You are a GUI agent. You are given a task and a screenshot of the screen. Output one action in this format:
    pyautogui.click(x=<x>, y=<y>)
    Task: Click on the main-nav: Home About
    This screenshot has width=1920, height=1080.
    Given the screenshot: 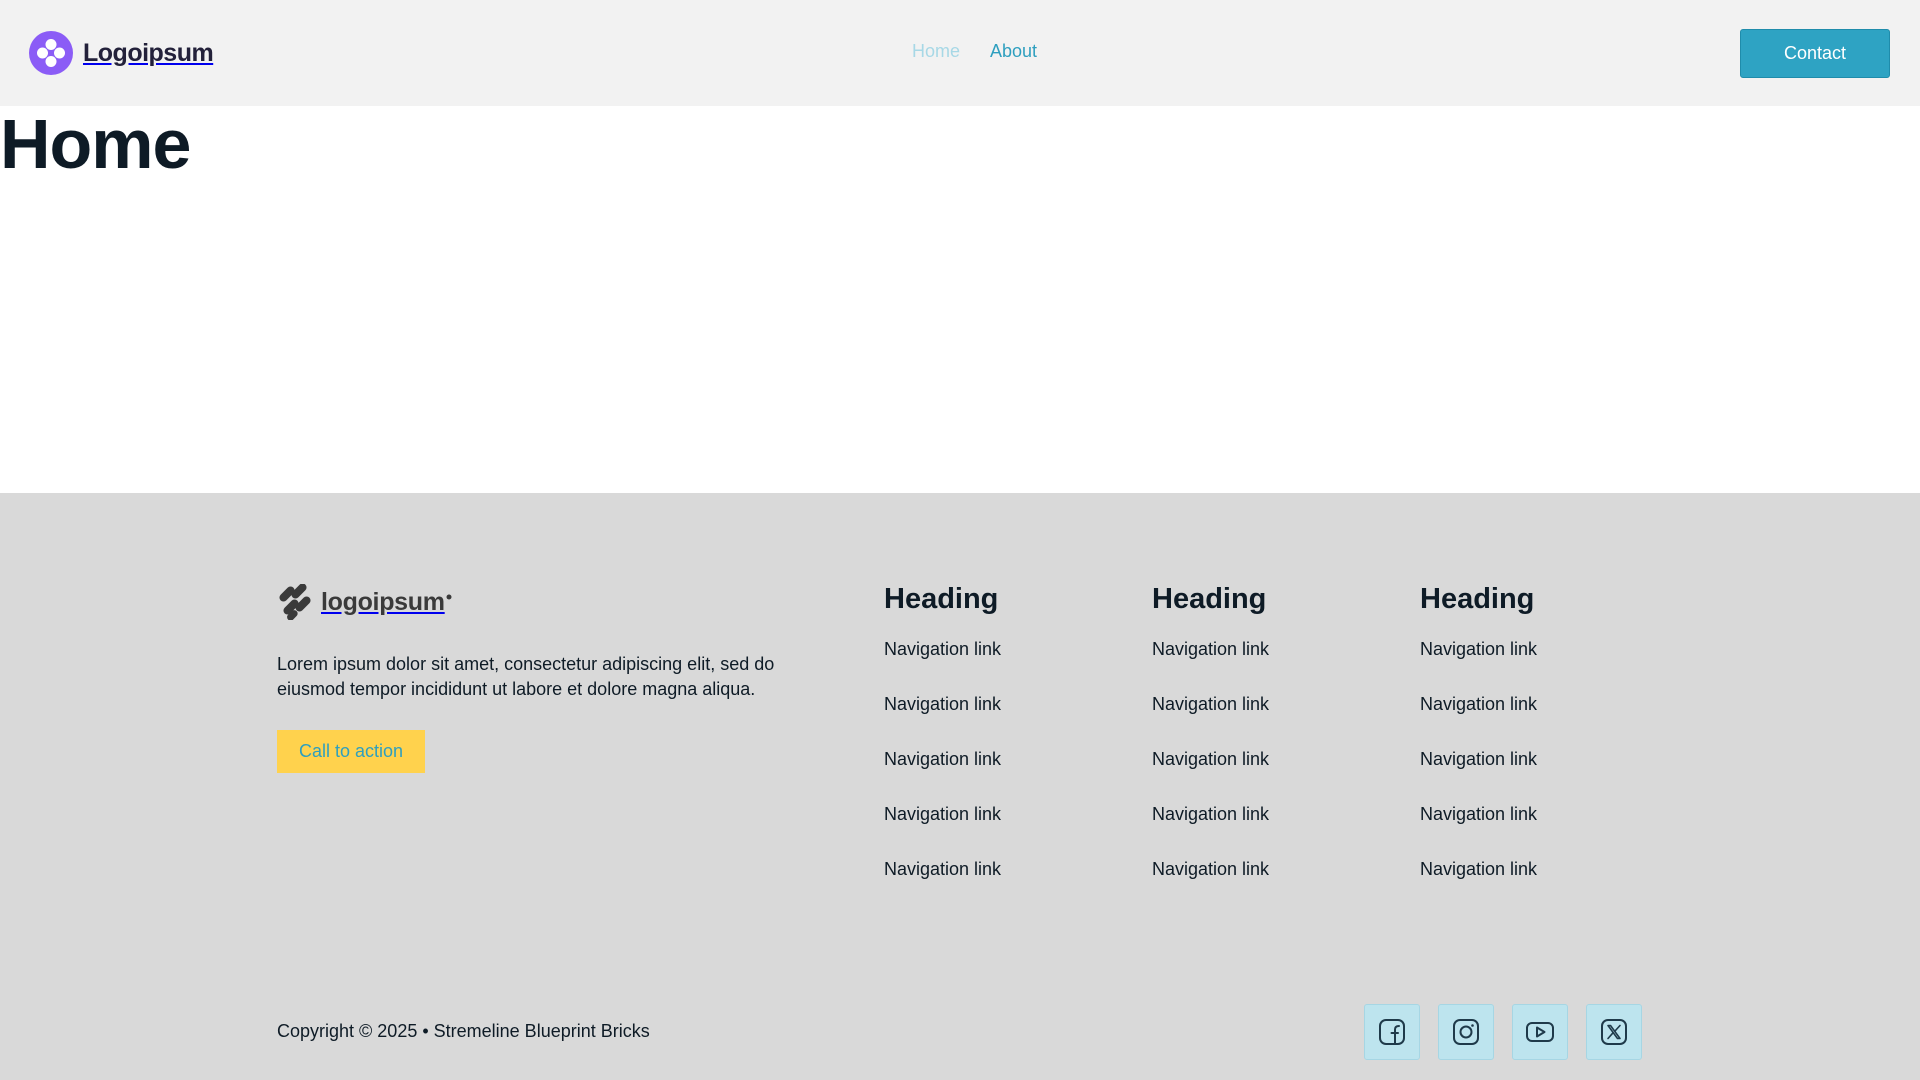 What is the action you would take?
    pyautogui.click(x=974, y=51)
    